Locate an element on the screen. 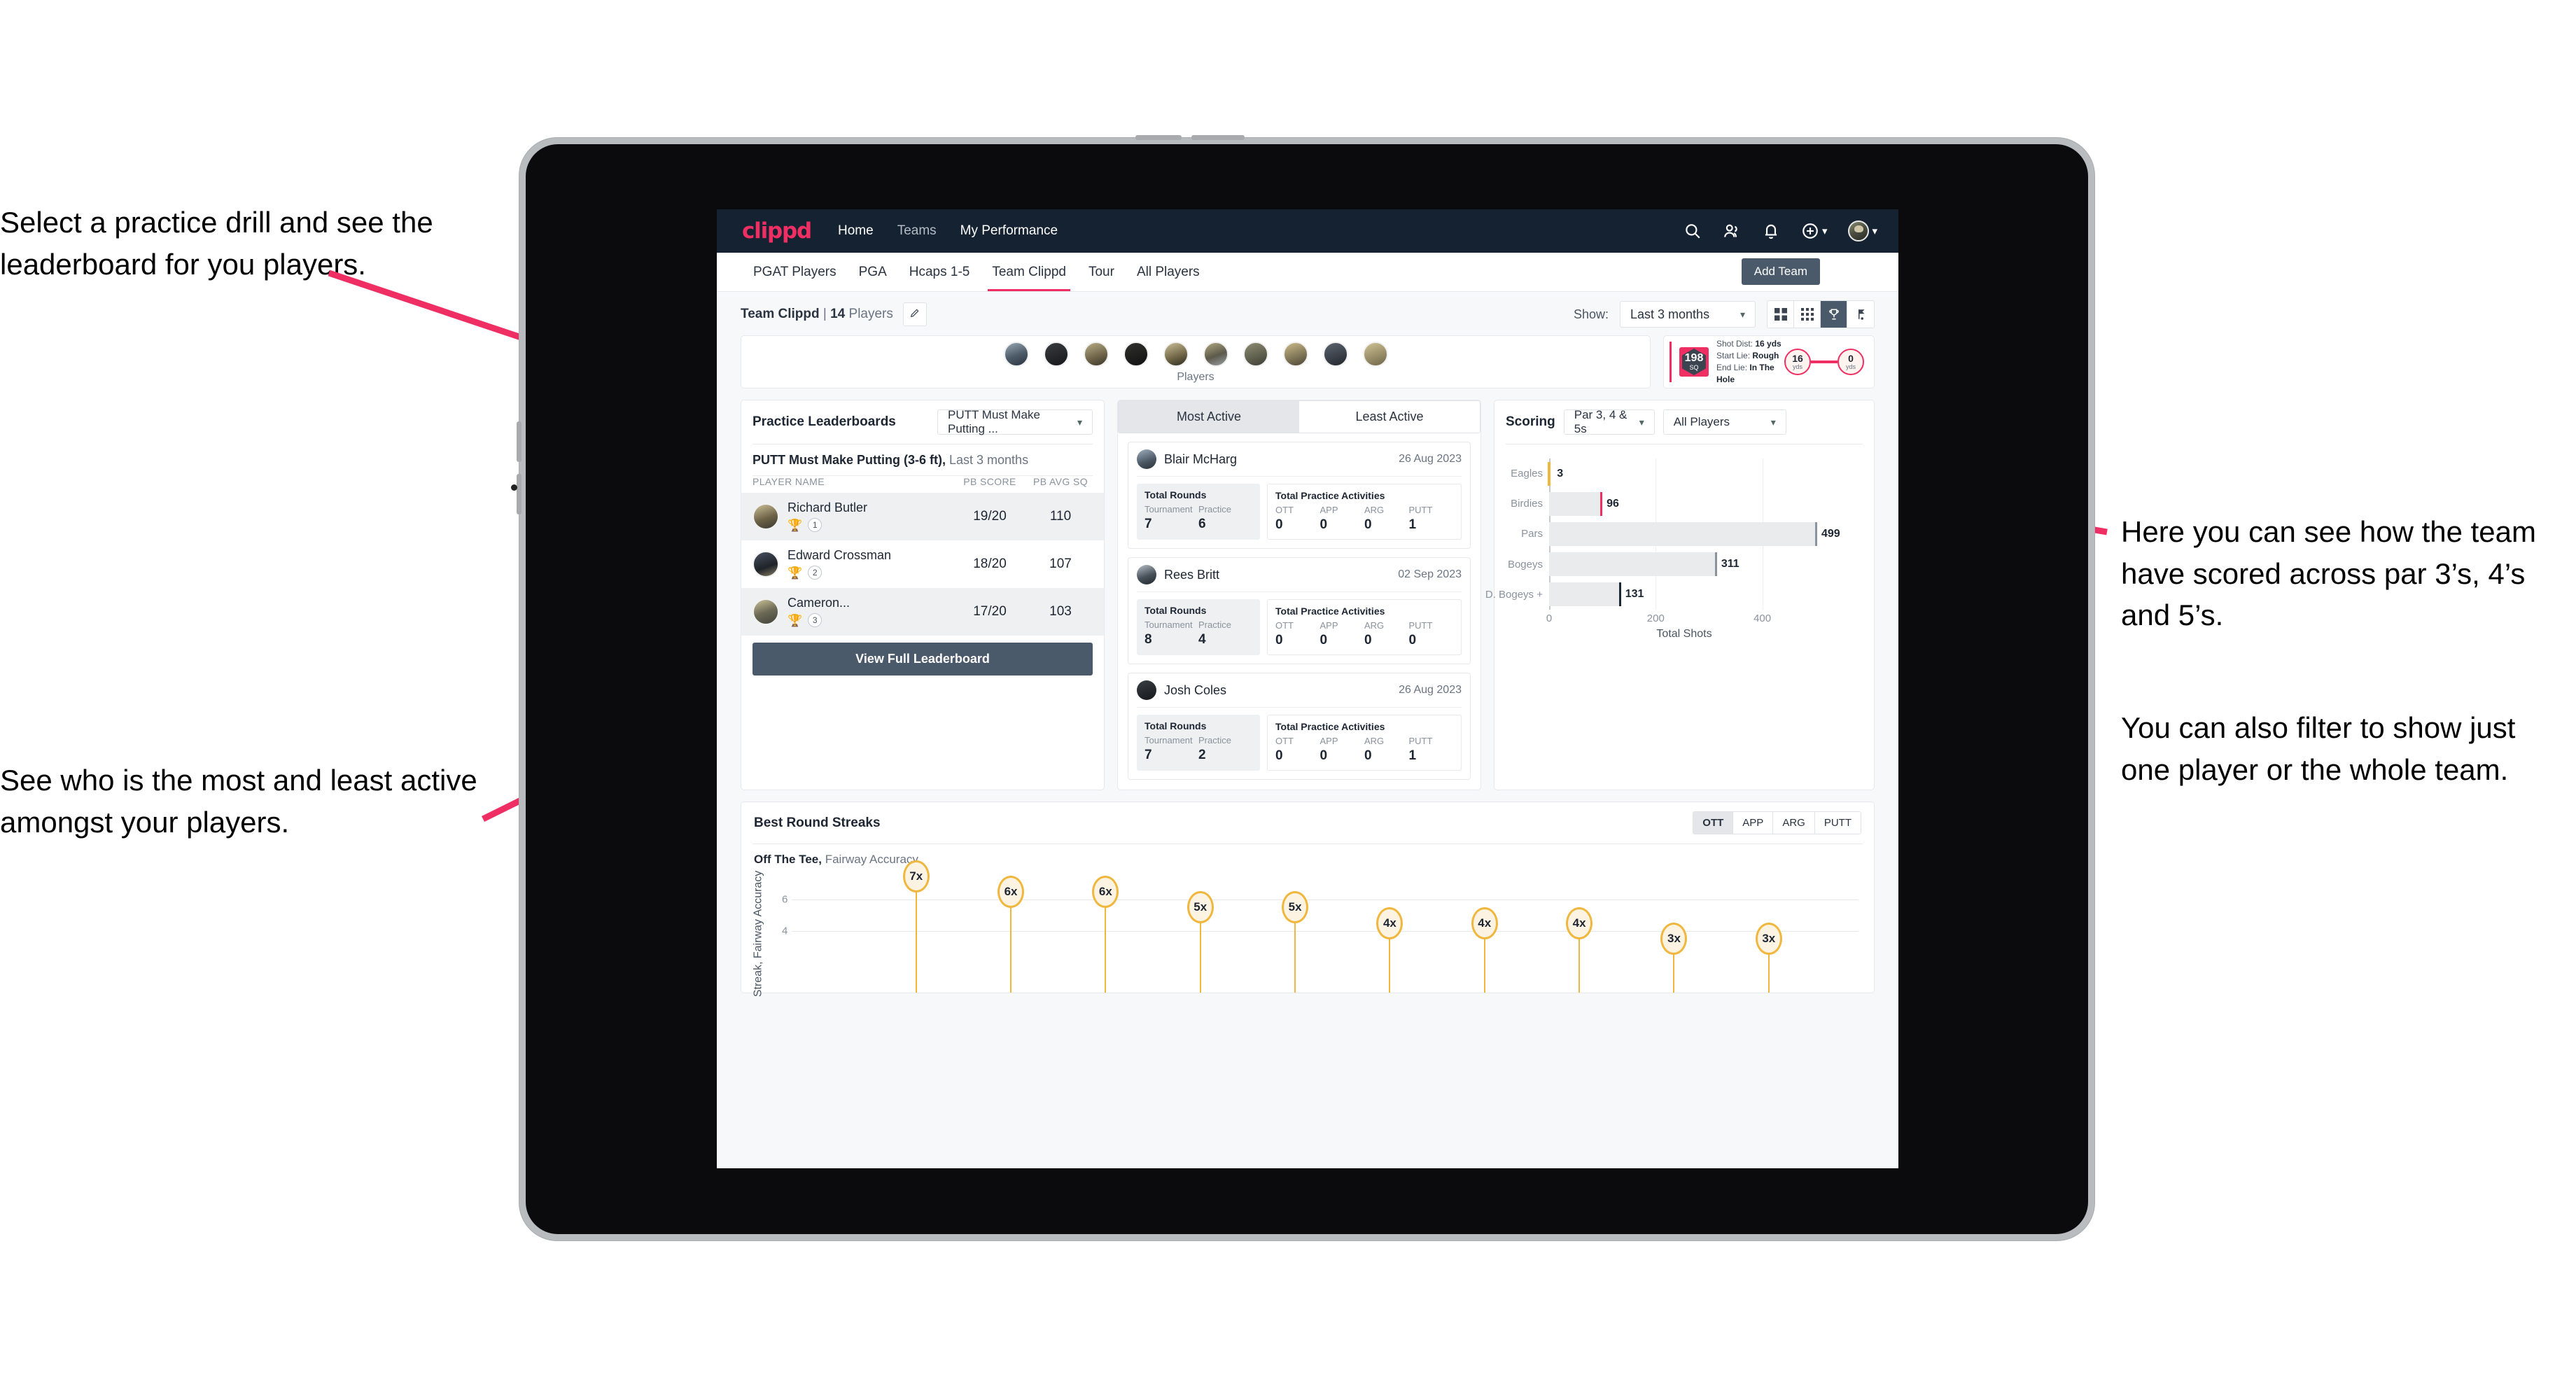 This screenshot has height=1386, width=2576. nav-link-home: Home is located at coordinates (856, 231).